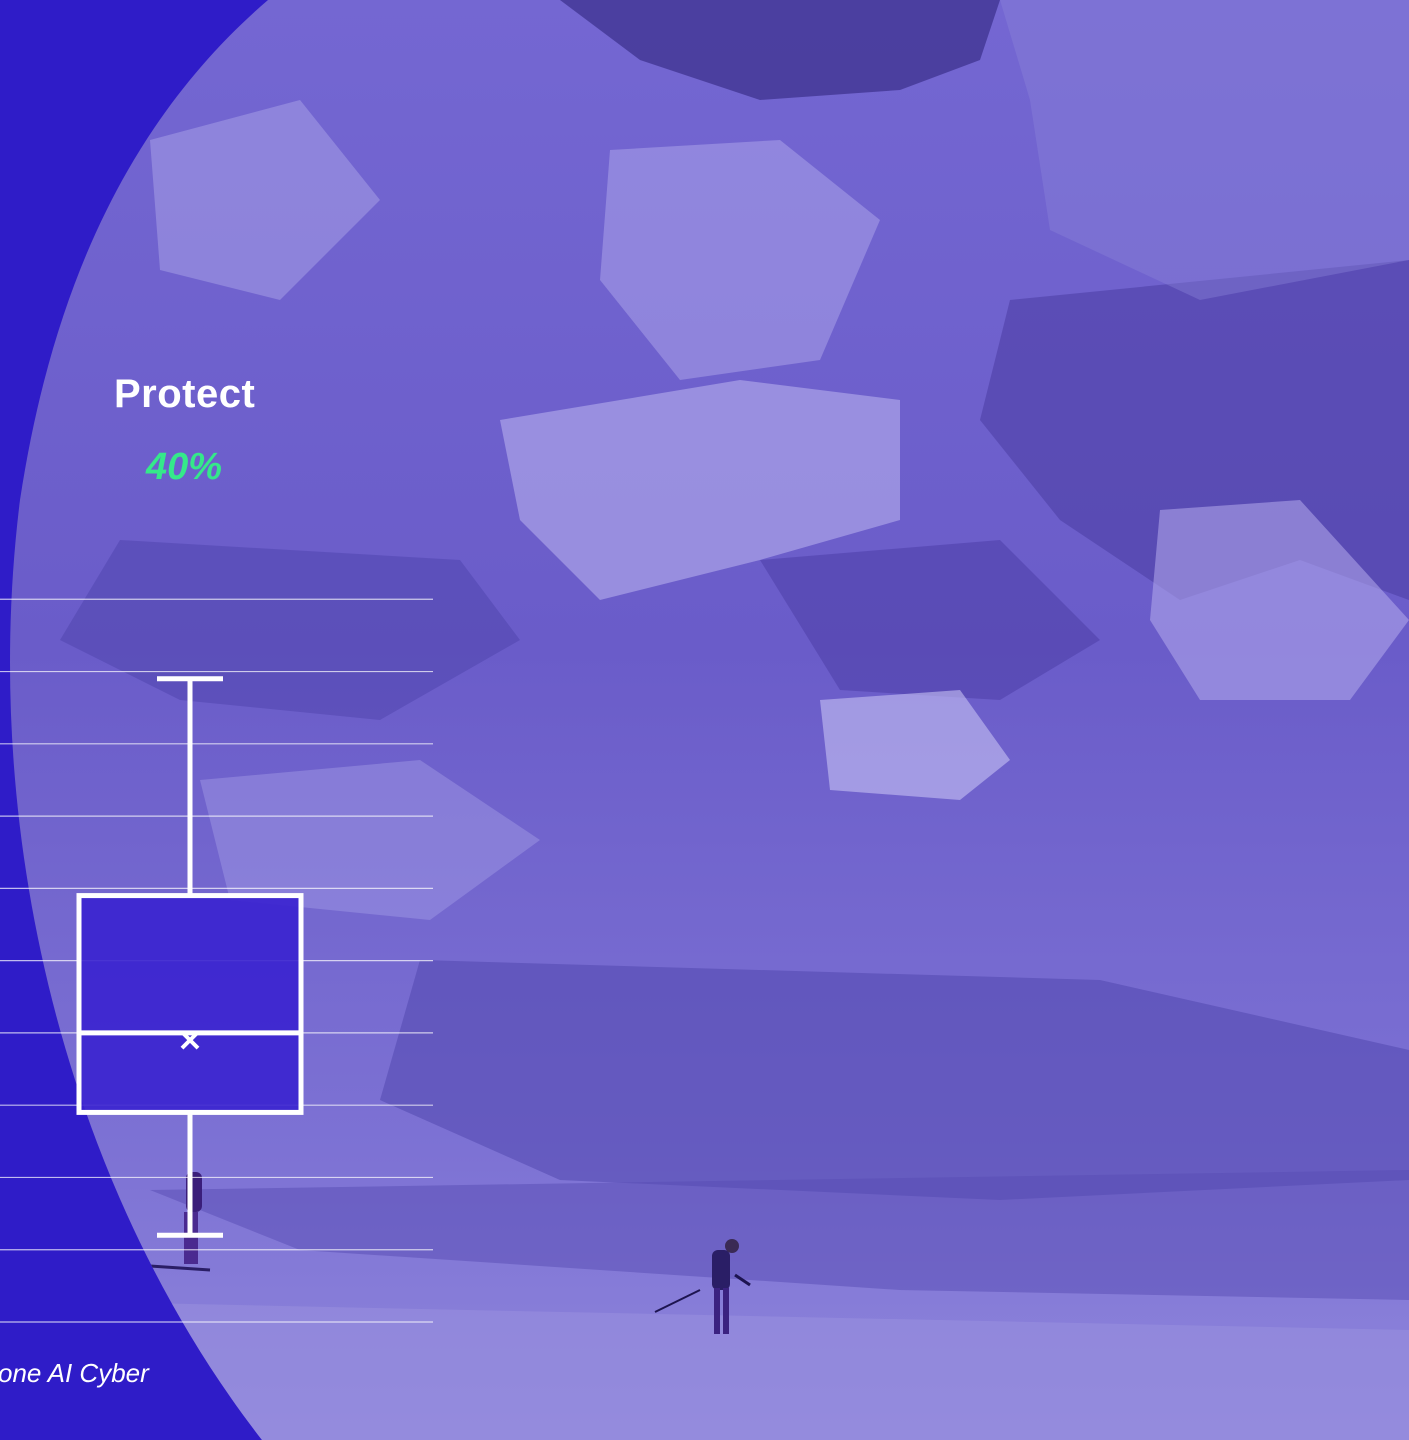 The height and width of the screenshot is (1440, 1409). I want to click on source-footer: one AI Cyber, so click(74, 1373).